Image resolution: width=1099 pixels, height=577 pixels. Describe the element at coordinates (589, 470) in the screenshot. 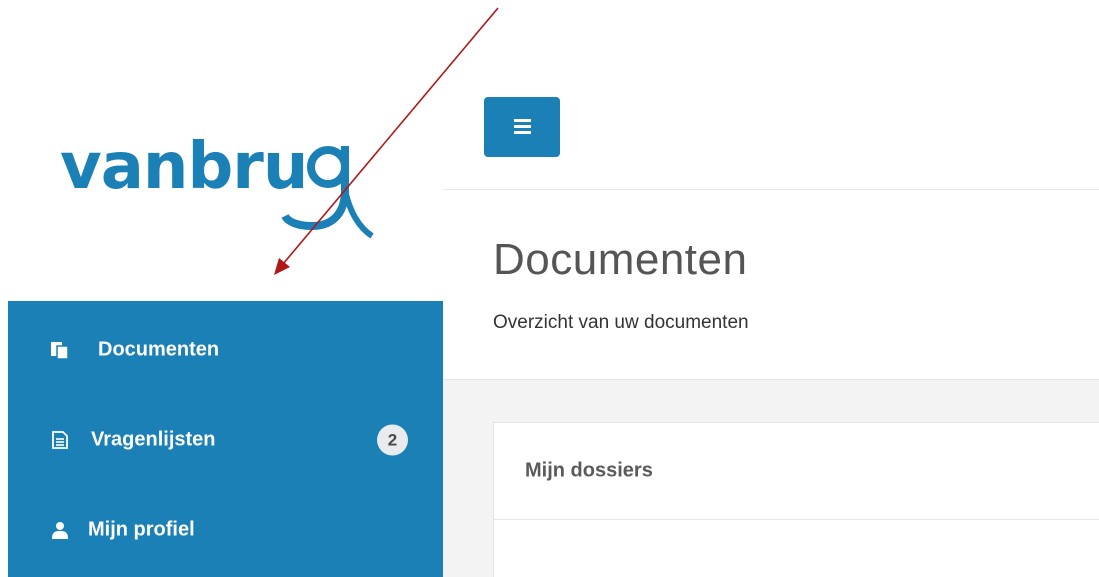

I see `card-title: Mijn dossiers` at that location.